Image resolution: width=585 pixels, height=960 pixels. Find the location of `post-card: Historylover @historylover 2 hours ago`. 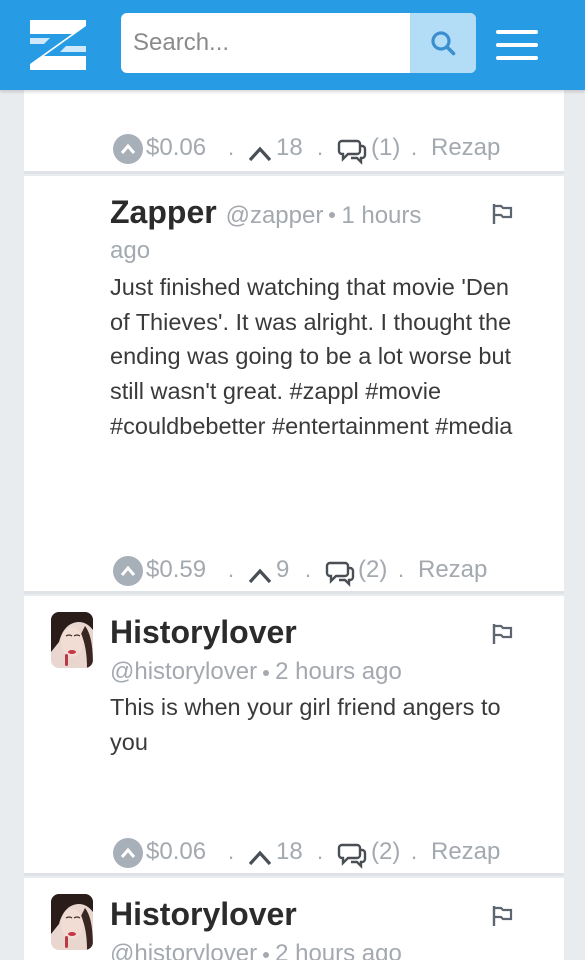

post-card: Historylover @historylover 2 hours ago is located at coordinates (294, 919).